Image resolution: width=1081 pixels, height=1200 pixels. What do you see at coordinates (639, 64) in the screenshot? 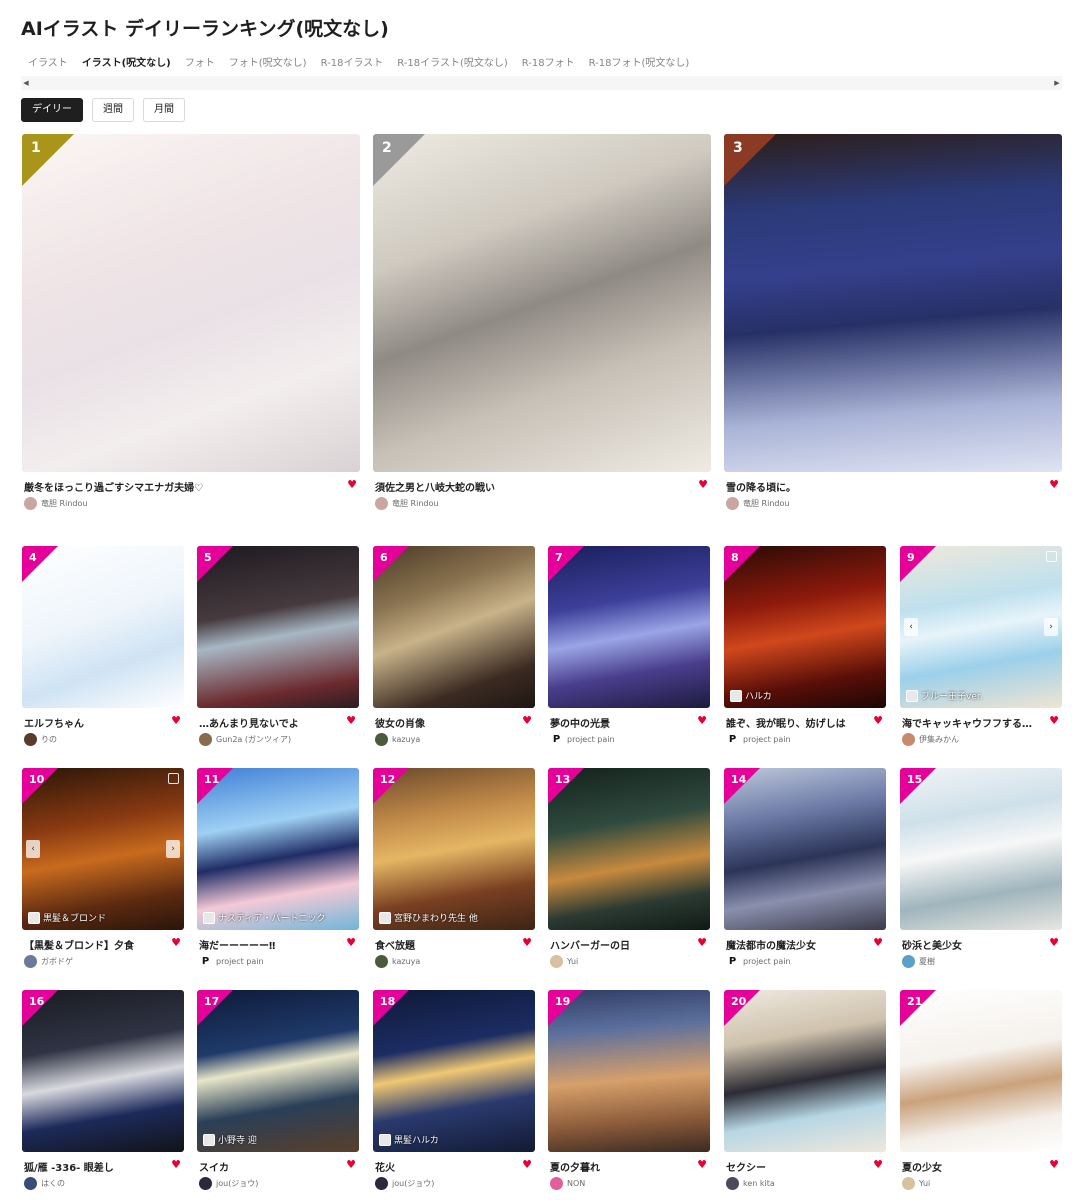
I see `tab-r18-photo-no-prompt: R-18フォト(呪文なし)` at bounding box center [639, 64].